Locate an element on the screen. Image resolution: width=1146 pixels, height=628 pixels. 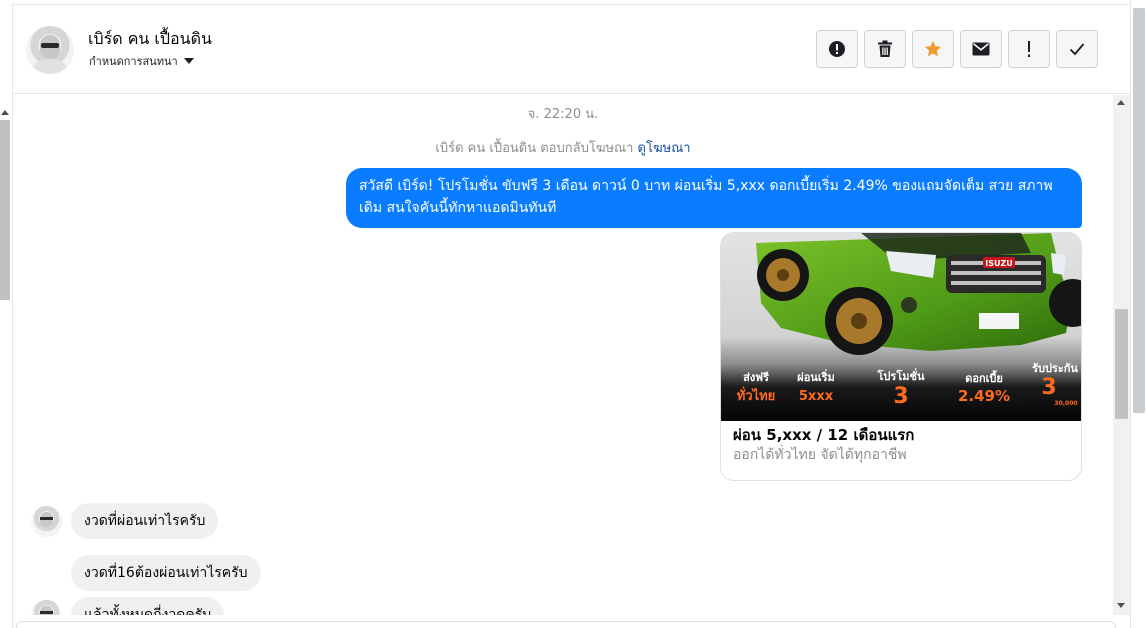
report-spam-button is located at coordinates (837, 49).